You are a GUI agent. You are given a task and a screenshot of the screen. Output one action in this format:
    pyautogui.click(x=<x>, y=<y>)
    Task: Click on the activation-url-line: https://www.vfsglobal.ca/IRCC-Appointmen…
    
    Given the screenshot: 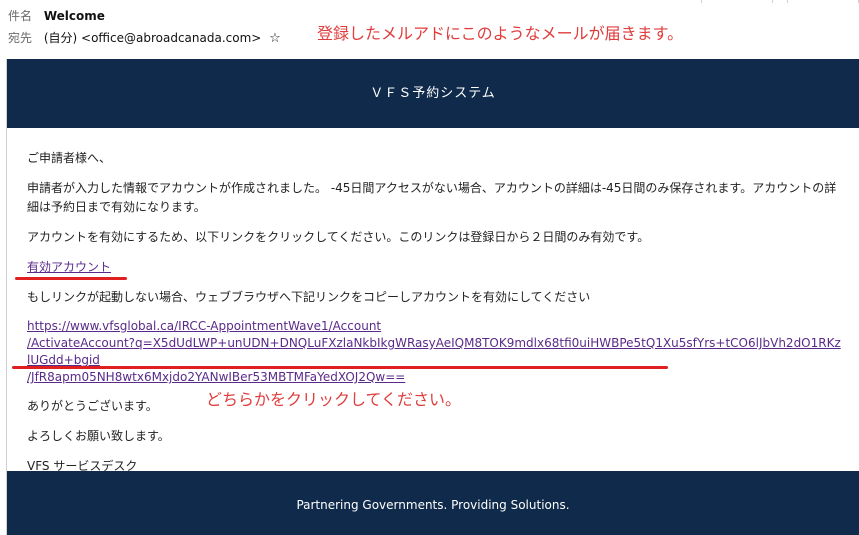 What is the action you would take?
    pyautogui.click(x=204, y=326)
    